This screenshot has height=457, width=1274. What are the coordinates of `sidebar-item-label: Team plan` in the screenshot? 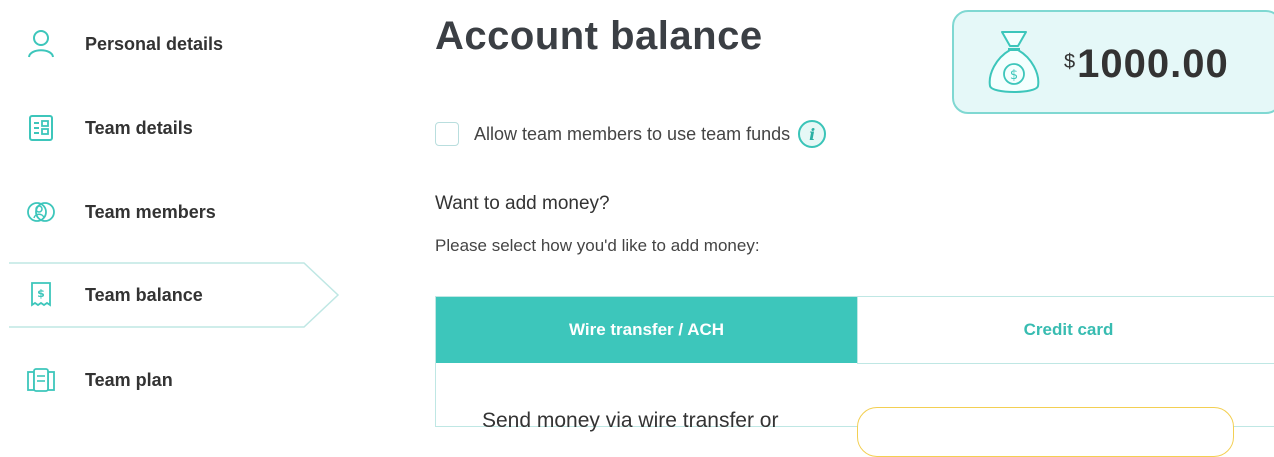 It's located at (129, 379).